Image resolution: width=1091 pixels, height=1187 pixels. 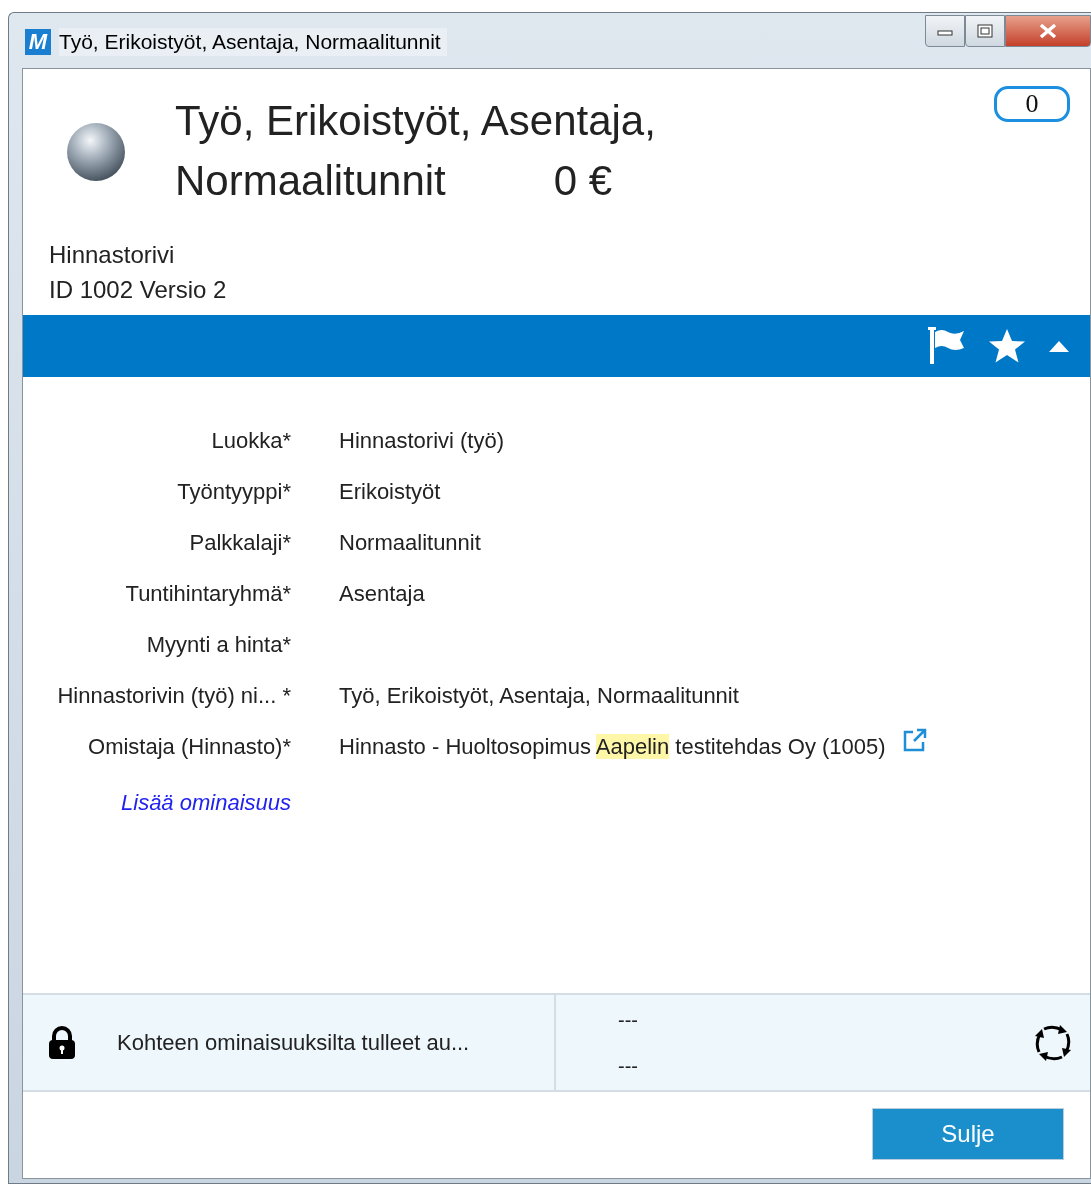 What do you see at coordinates (253, 42) in the screenshot?
I see `window-title: Työ, Erikoistyöt, Asentaja, Normaalitunnit` at bounding box center [253, 42].